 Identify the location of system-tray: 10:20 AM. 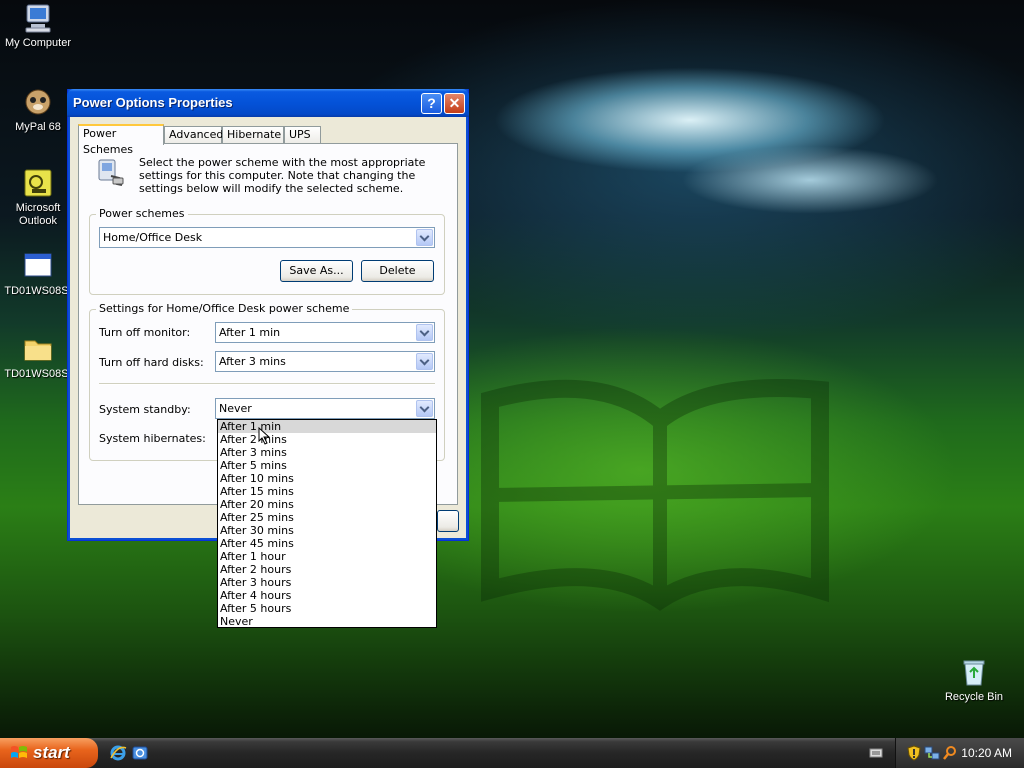
(959, 753).